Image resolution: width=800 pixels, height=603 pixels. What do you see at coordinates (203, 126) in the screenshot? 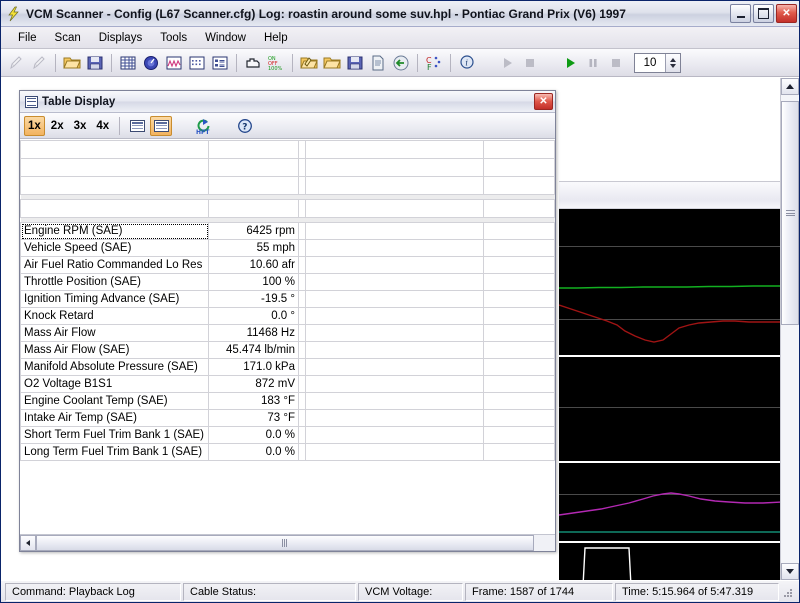
I see `hpt-refresh-icon: HPT` at bounding box center [203, 126].